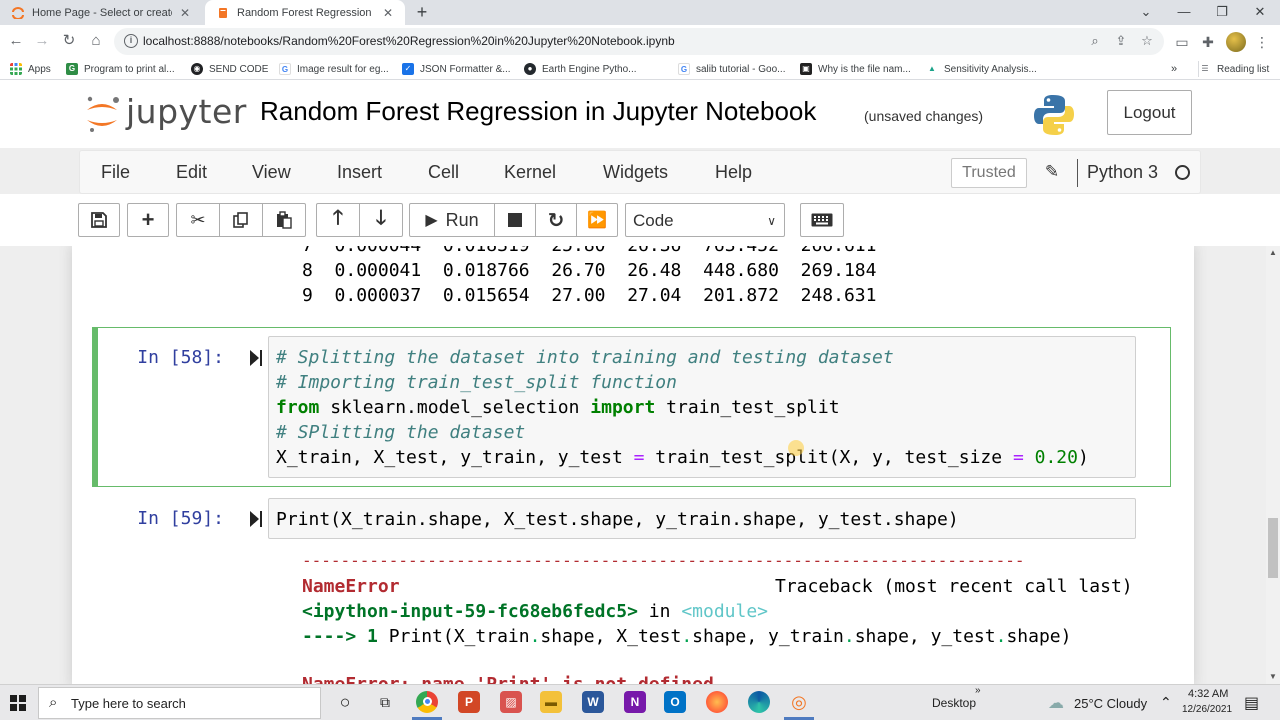  Describe the element at coordinates (69, 41) in the screenshot. I see `reload-icon: ↻` at that location.